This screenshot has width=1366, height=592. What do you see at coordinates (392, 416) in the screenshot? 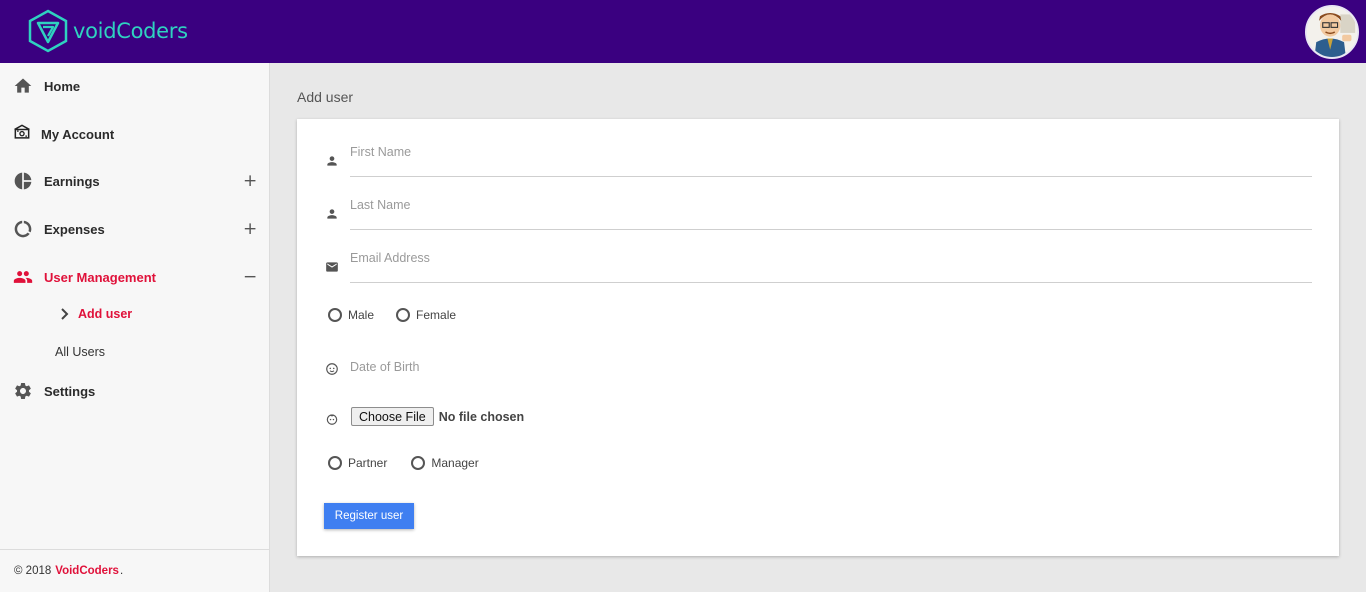
I see `choose-file-button: Choose File` at bounding box center [392, 416].